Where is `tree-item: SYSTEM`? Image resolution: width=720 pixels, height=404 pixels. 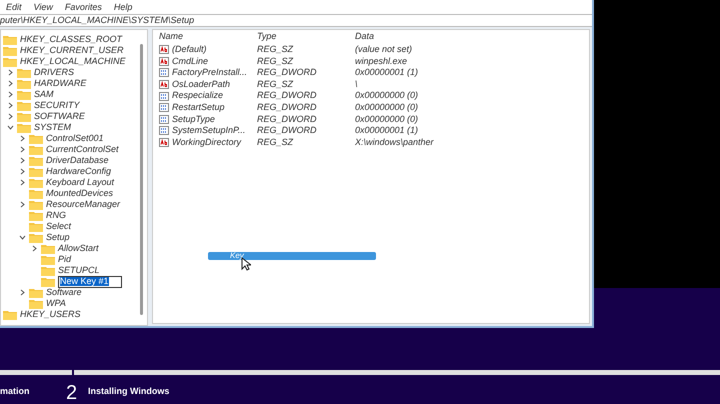 tree-item: SYSTEM is located at coordinates (53, 127).